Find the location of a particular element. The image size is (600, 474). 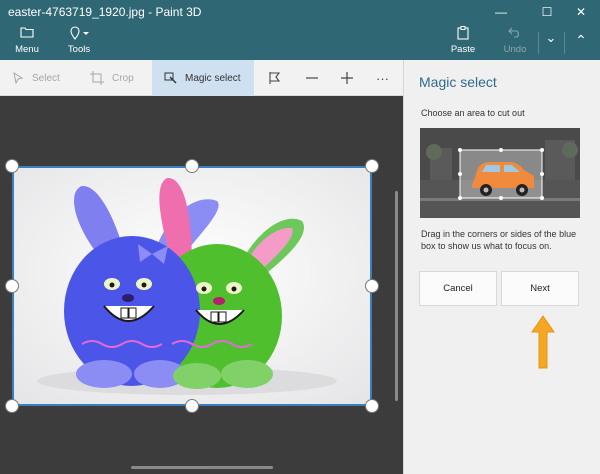

paste-label: Paste is located at coordinates (463, 49).